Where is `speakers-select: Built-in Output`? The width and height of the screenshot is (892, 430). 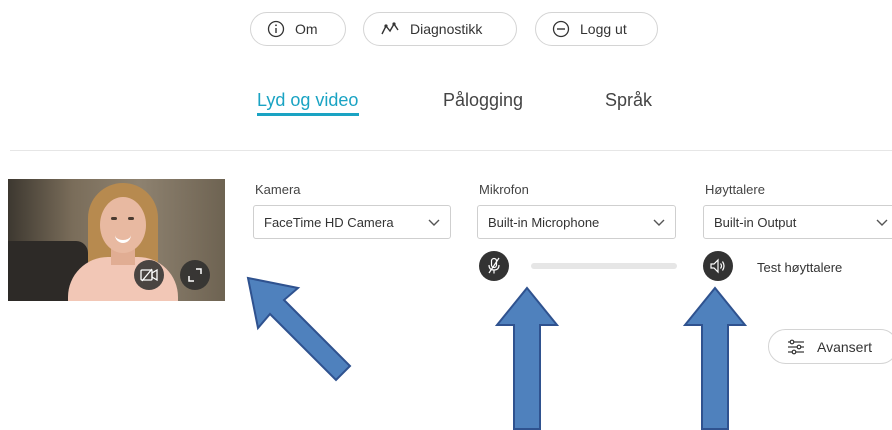 speakers-select: Built-in Output is located at coordinates (797, 222).